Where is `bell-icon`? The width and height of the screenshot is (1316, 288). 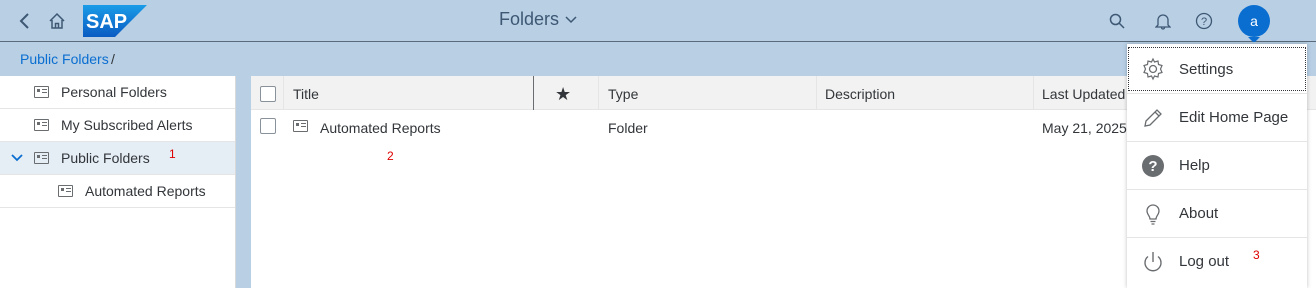
bell-icon is located at coordinates (1163, 22).